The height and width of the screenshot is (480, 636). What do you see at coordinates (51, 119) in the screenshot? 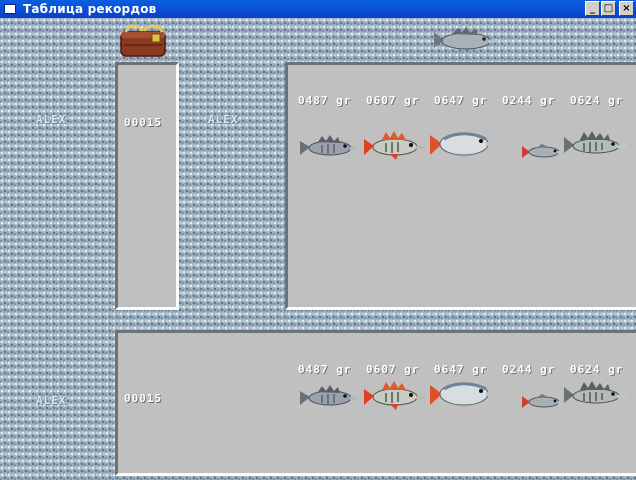
I see `record-1-name-left: ALEX` at bounding box center [51, 119].